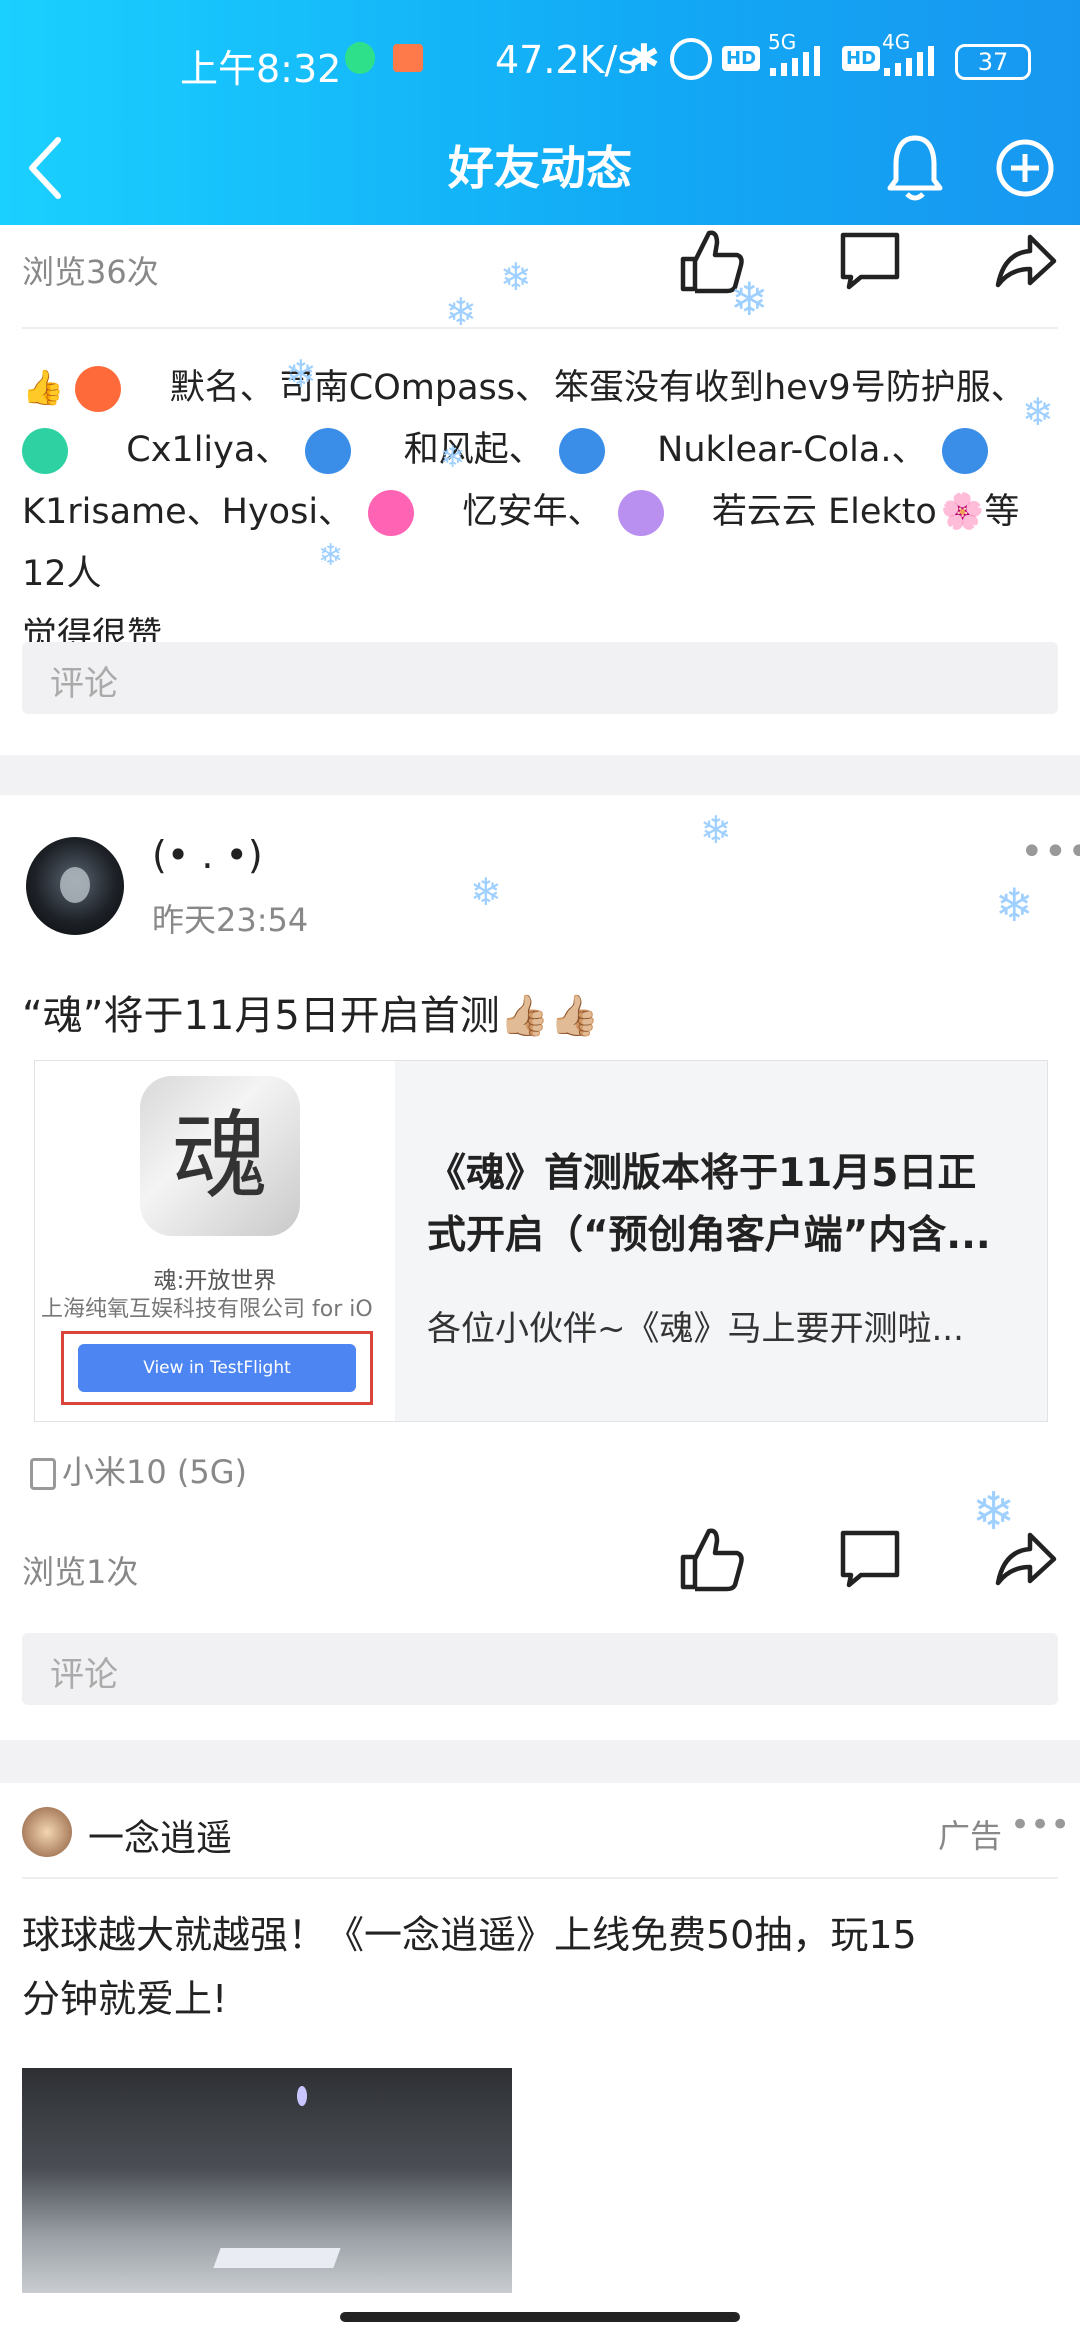 This screenshot has height=2340, width=1080. I want to click on liker-name: 若云云 Elekto, so click(824, 512).